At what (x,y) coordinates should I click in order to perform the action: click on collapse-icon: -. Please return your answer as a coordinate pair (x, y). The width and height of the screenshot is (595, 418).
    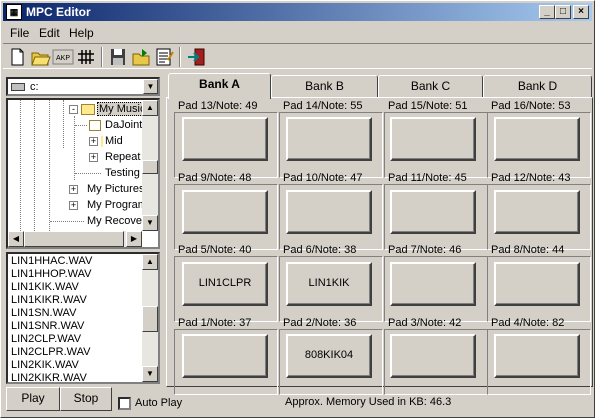
    Looking at the image, I should click on (73, 109).